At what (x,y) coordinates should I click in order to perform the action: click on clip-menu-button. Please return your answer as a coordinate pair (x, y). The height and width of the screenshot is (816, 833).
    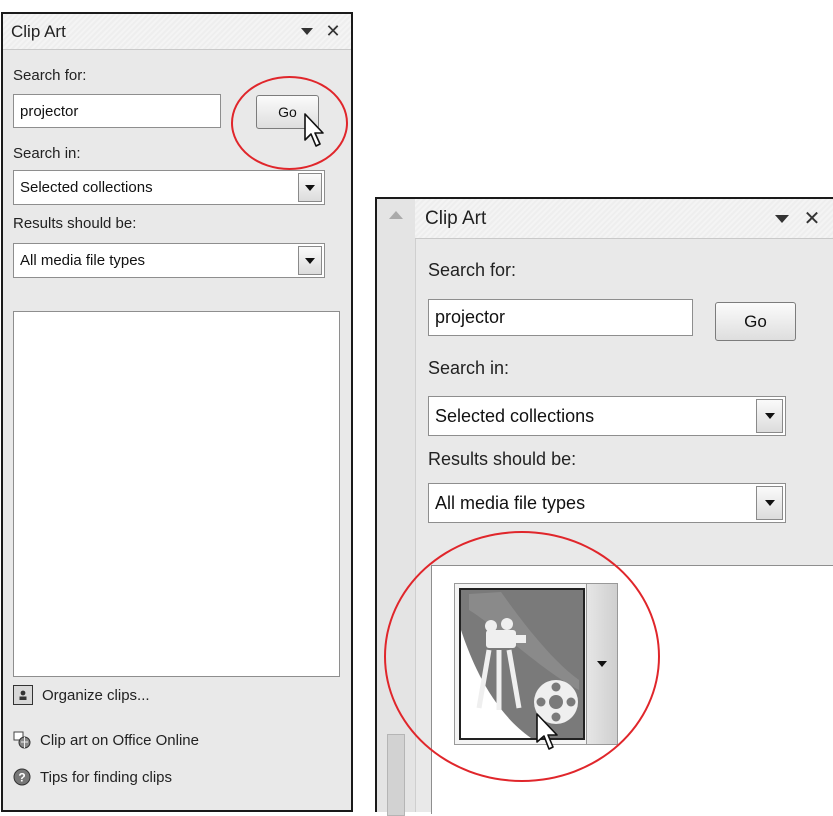
    Looking at the image, I should click on (601, 664).